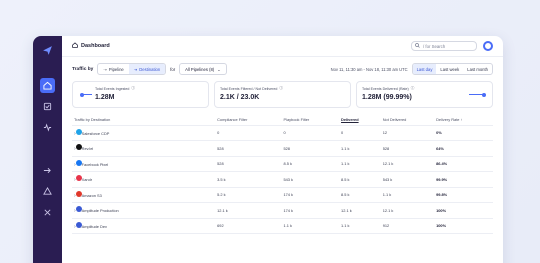  Describe the element at coordinates (310, 226) in the screenshot. I see `playbook-filter-value: 1.1 k` at that location.